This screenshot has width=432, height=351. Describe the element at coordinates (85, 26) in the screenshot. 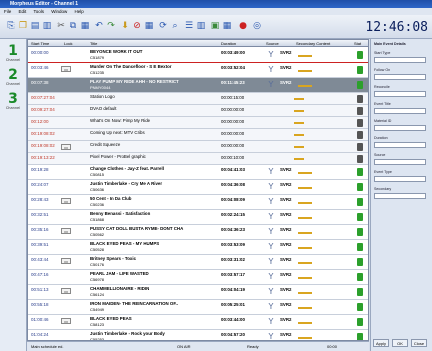

I see `paste-icon: ▦` at that location.